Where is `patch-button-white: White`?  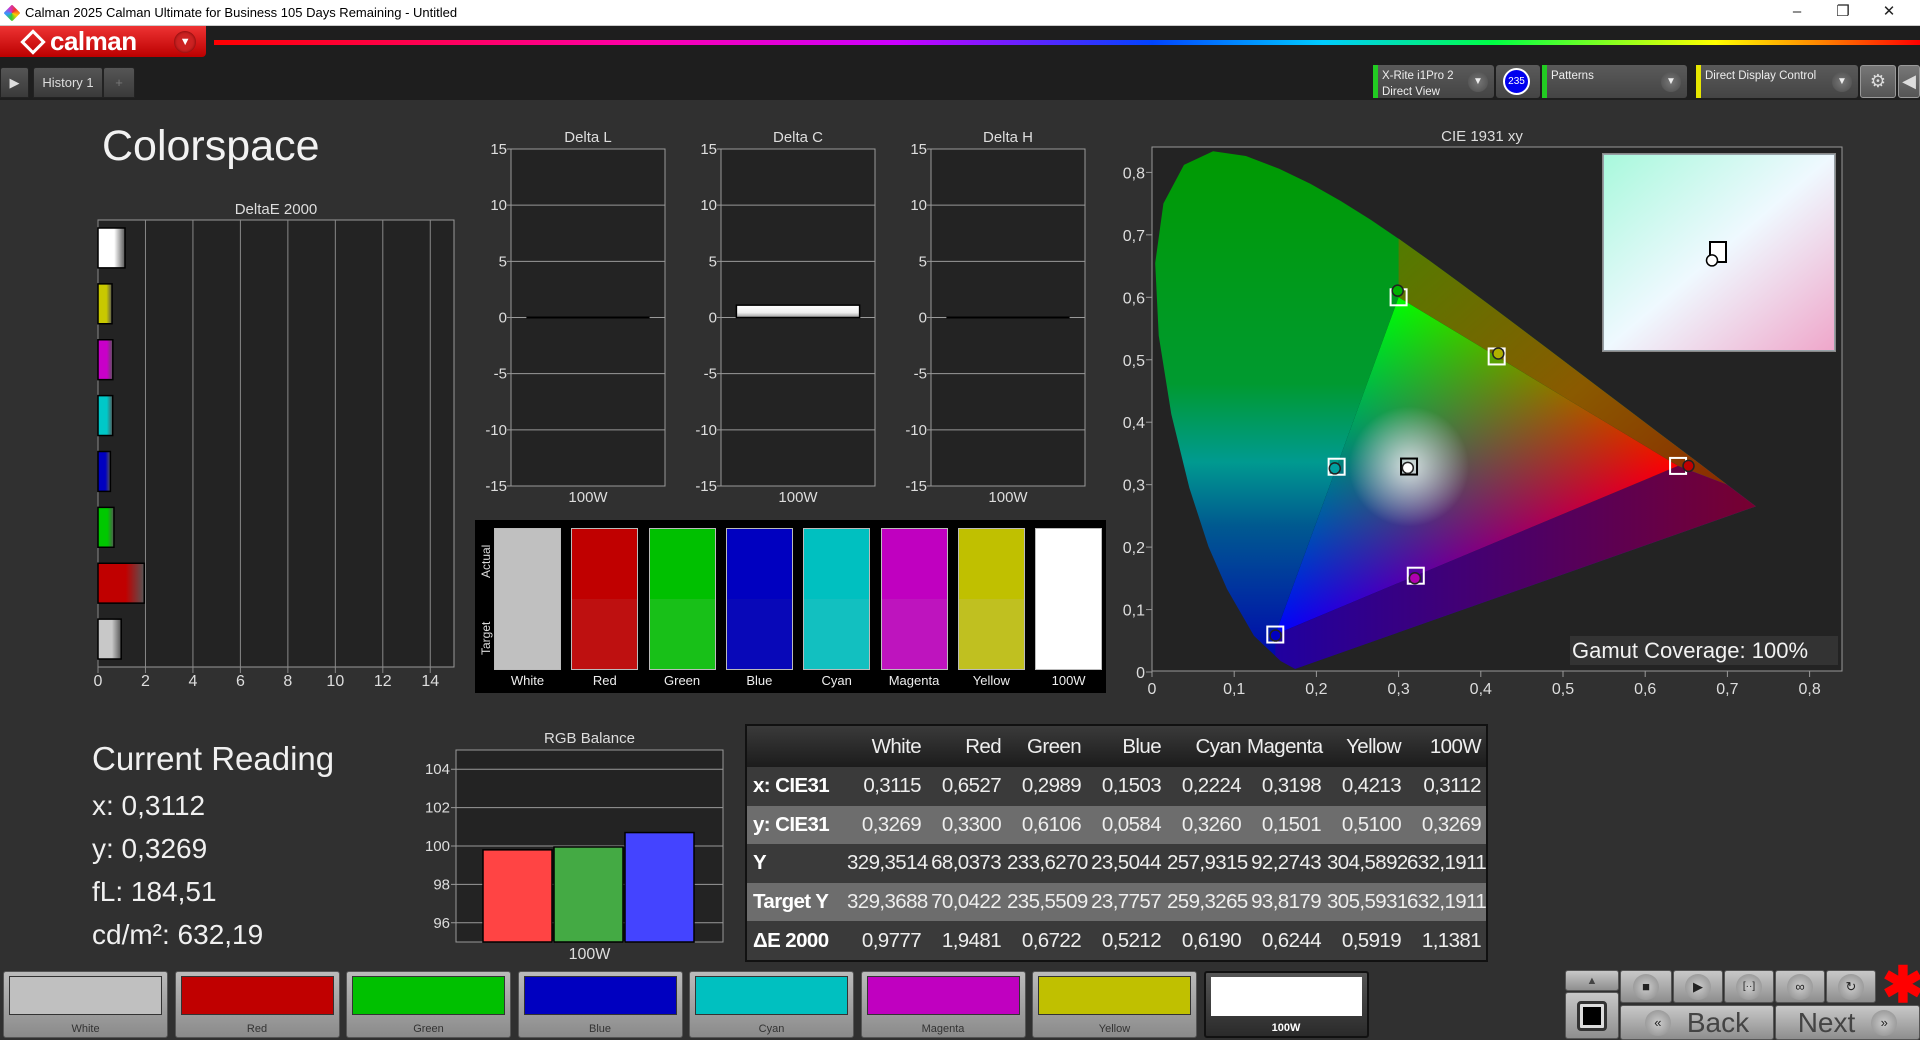 patch-button-white: White is located at coordinates (85, 1004).